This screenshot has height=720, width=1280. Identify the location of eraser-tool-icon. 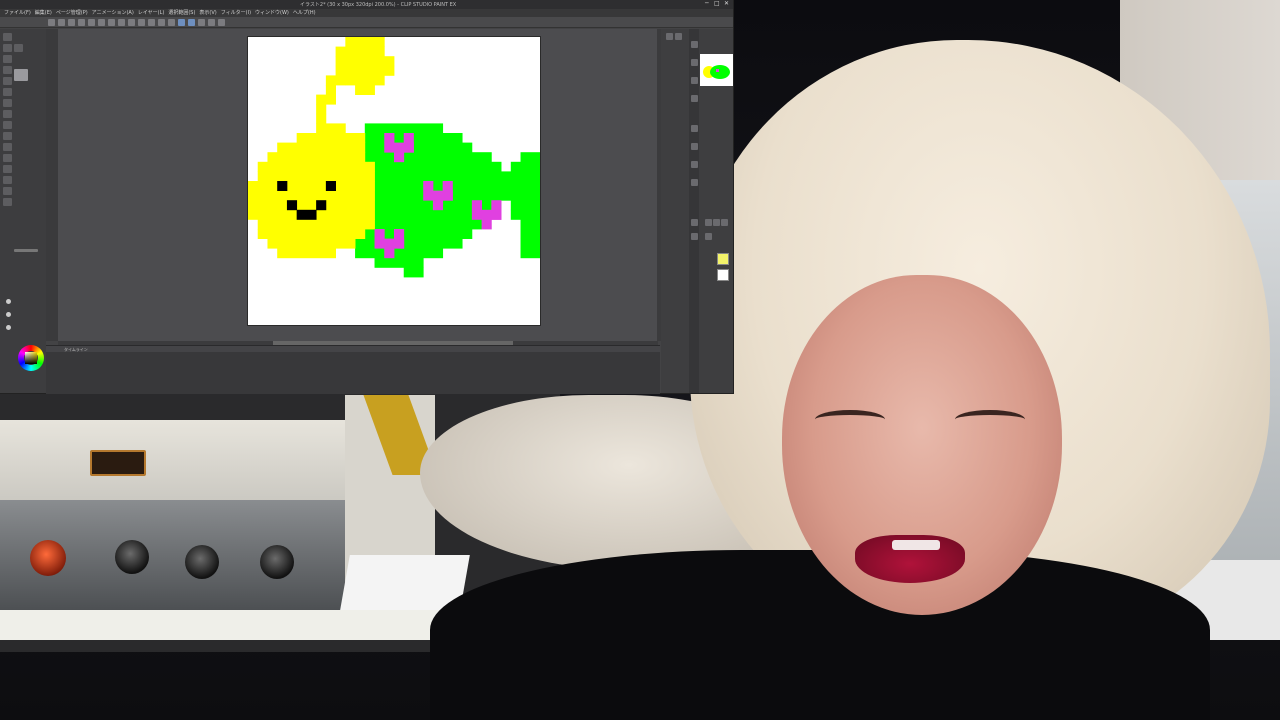
(7, 125).